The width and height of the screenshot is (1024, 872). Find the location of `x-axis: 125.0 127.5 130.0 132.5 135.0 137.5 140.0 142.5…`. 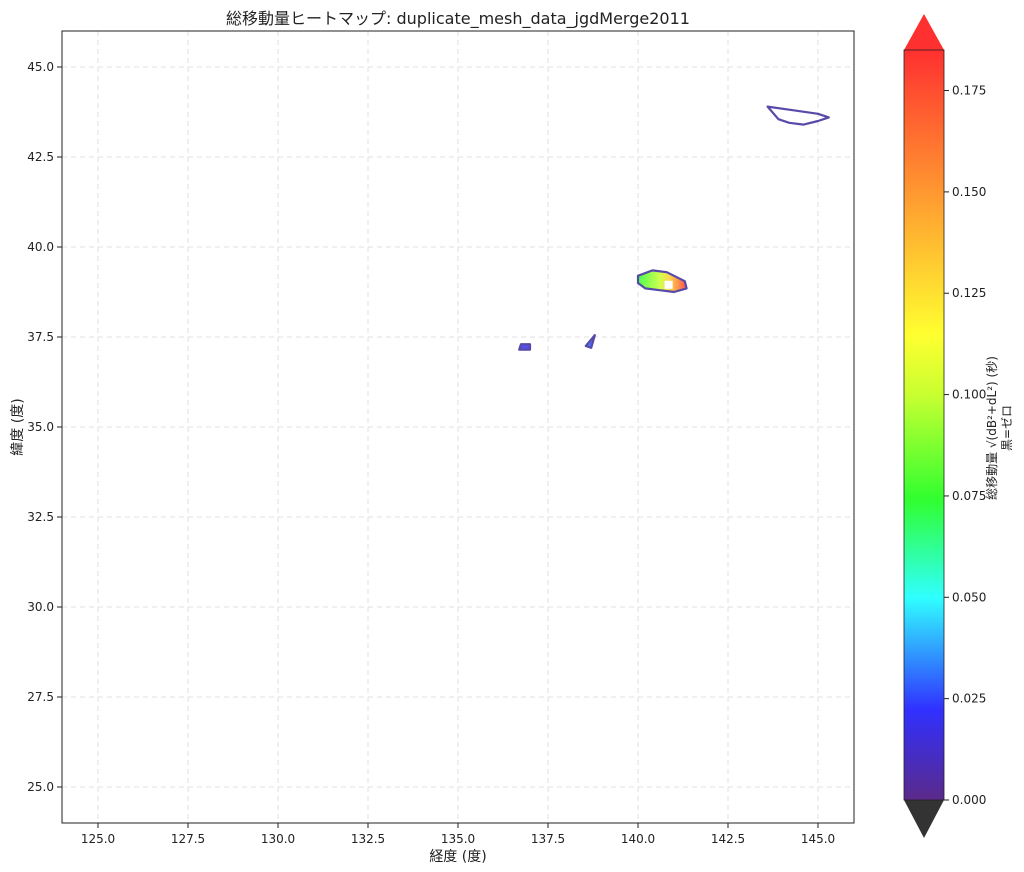

x-axis: 125.0 127.5 130.0 132.5 135.0 137.5 140.0 142.5… is located at coordinates (458, 834).